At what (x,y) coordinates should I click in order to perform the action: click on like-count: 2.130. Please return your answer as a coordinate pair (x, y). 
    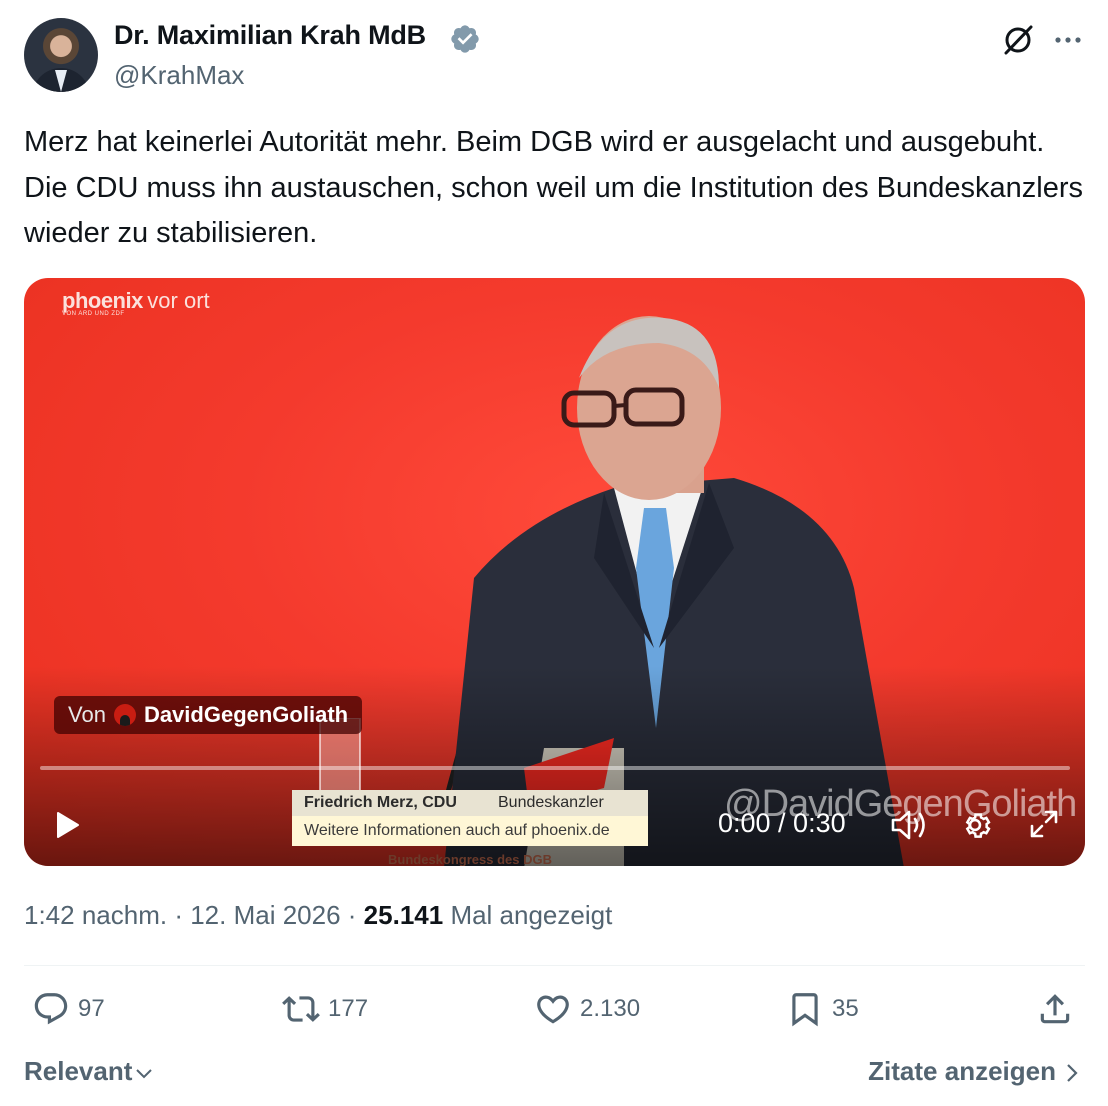
    Looking at the image, I should click on (610, 1008).